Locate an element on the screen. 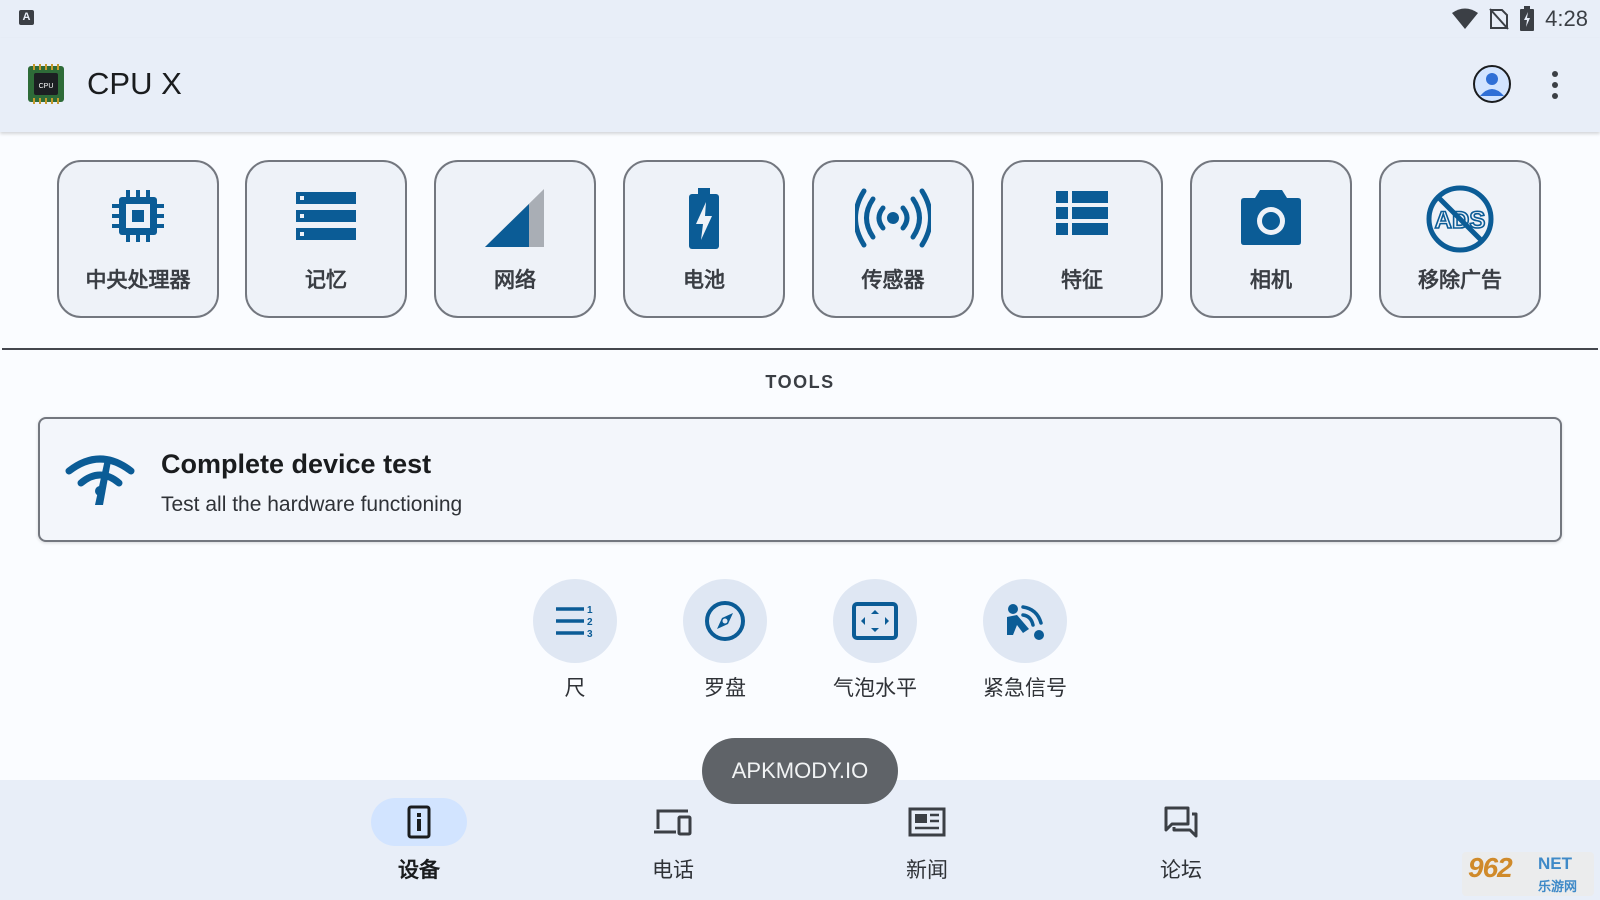 Image resolution: width=1600 pixels, height=900 pixels. nav-item-device: 设备 is located at coordinates (419, 840).